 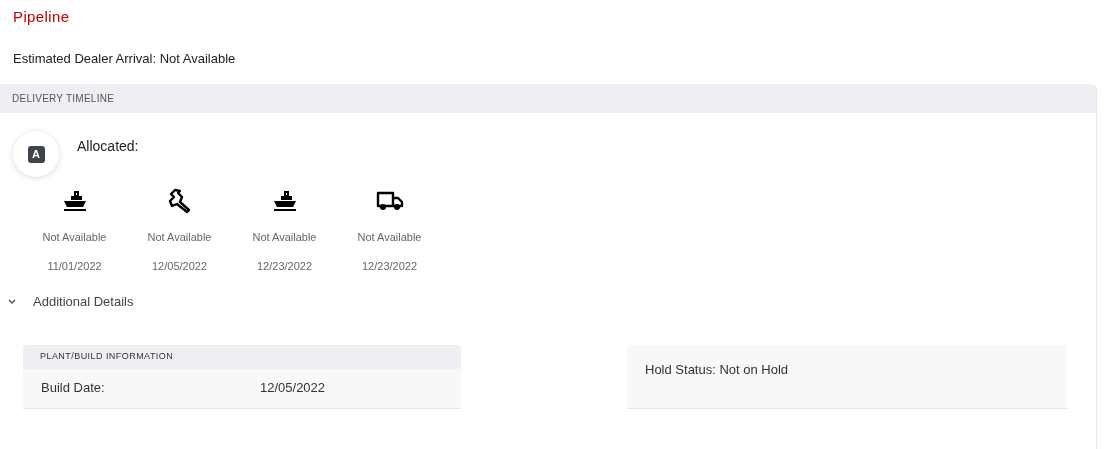 What do you see at coordinates (41, 17) in the screenshot?
I see `page-title: Pipeline` at bounding box center [41, 17].